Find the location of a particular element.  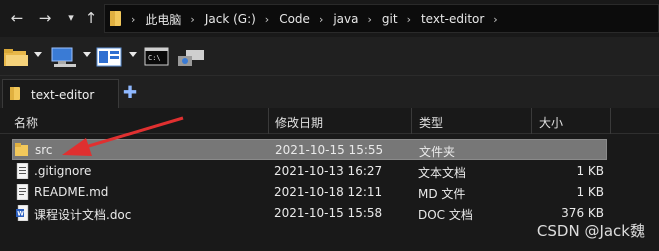

view-options-icon is located at coordinates (110, 57).